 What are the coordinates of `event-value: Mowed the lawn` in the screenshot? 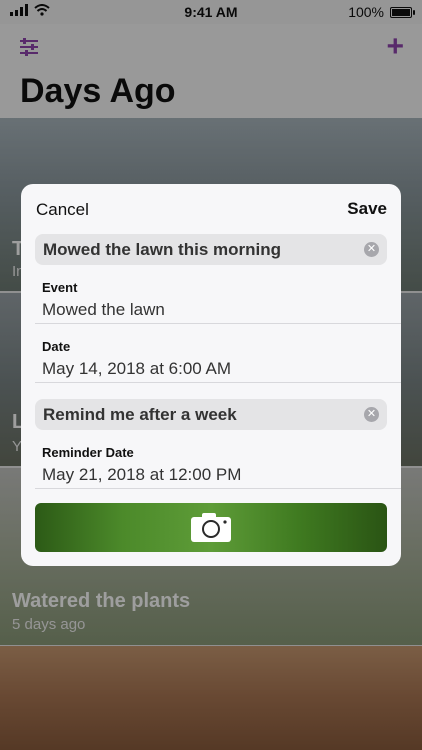 It's located at (103, 309).